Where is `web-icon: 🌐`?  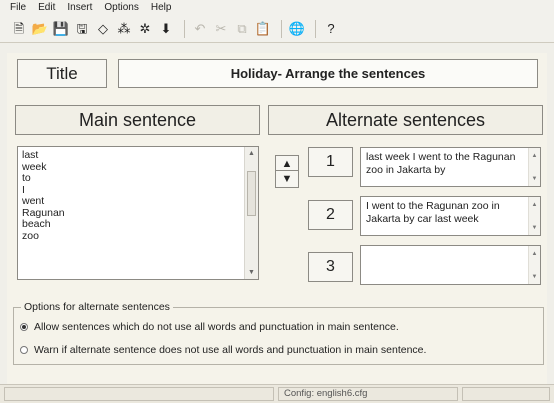 web-icon: 🌐 is located at coordinates (297, 29).